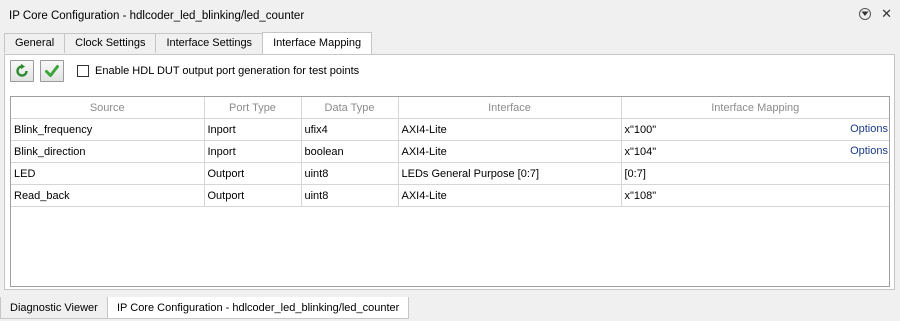 The height and width of the screenshot is (321, 900). I want to click on refresh-icon, so click(22, 70).